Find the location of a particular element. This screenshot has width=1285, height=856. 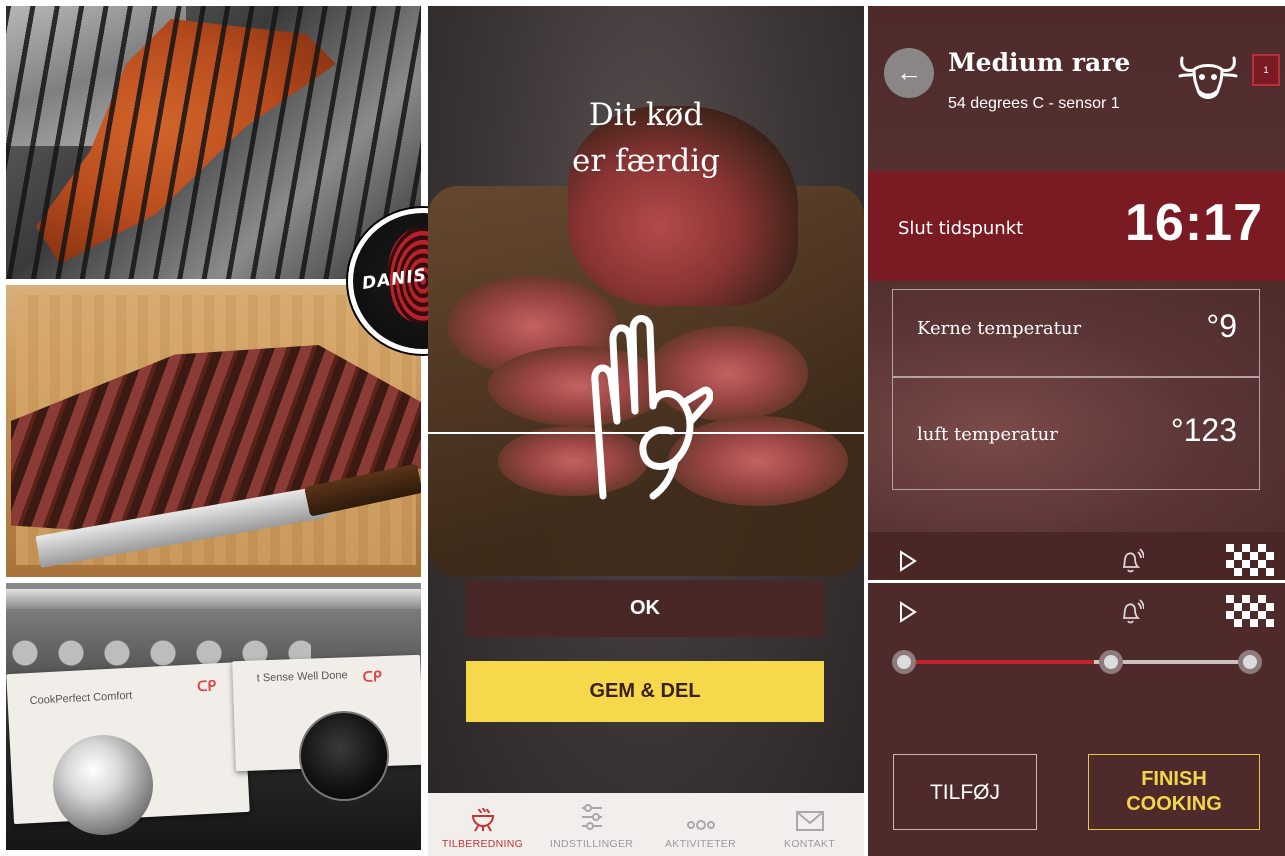

air-temp-value: °123 is located at coordinates (1203, 430).